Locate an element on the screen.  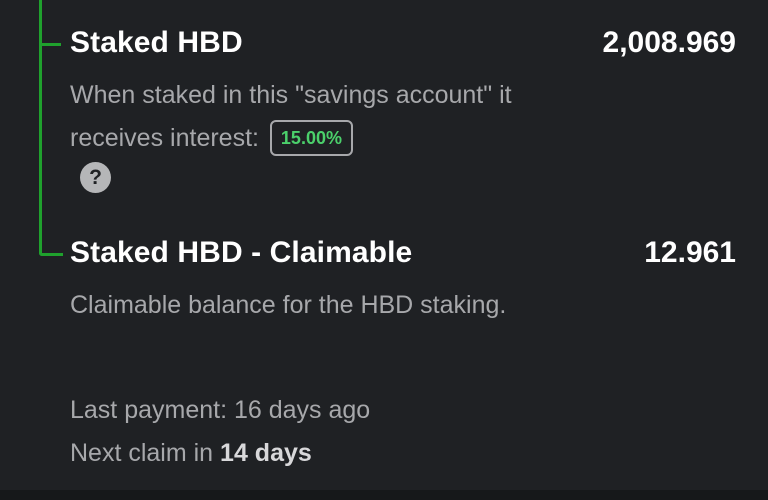
staked-hbd-claimable-description: Claimable balance for the HBD staking. is located at coordinates (288, 305).